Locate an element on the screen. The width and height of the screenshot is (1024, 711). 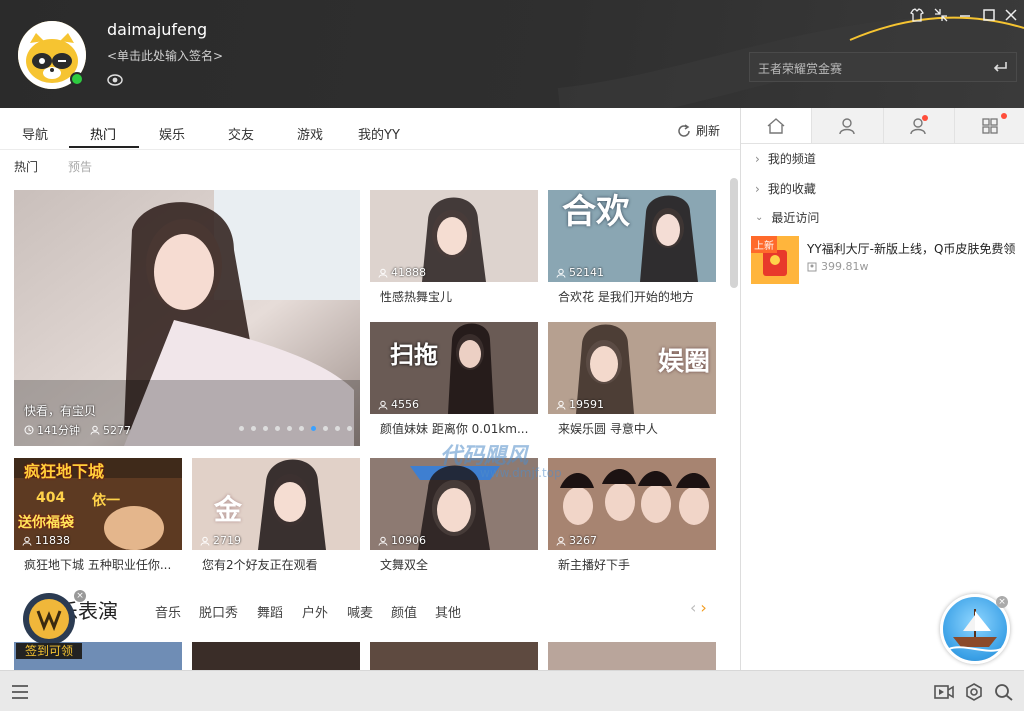
banner-duration: 141分钟 is located at coordinates (58, 430).